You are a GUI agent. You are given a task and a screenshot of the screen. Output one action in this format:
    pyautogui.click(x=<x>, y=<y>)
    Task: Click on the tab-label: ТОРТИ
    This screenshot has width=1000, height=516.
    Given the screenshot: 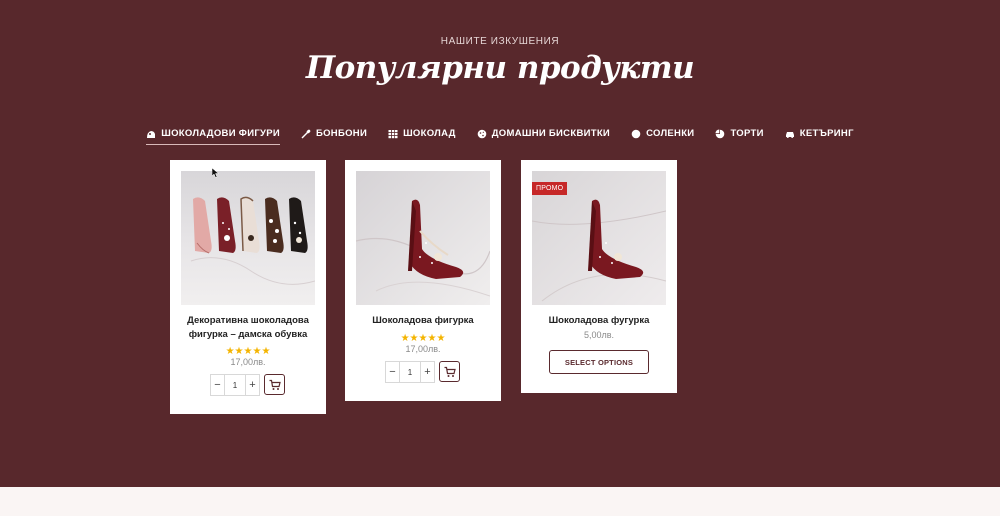 What is the action you would take?
    pyautogui.click(x=747, y=133)
    